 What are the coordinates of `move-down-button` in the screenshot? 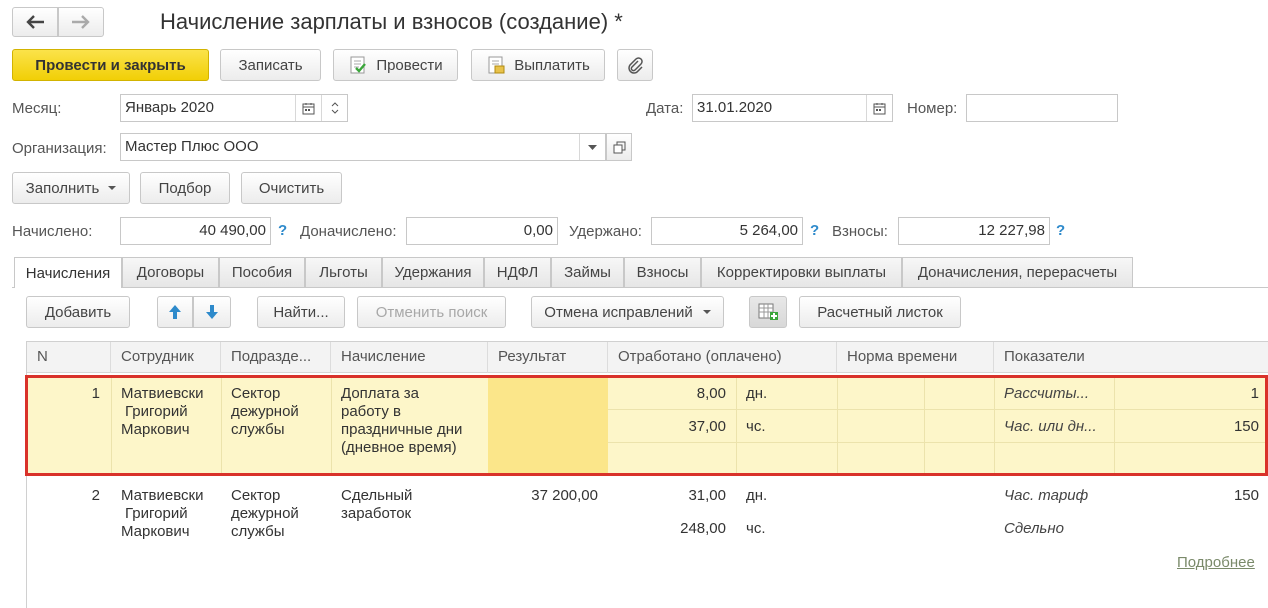 It's located at (212, 312).